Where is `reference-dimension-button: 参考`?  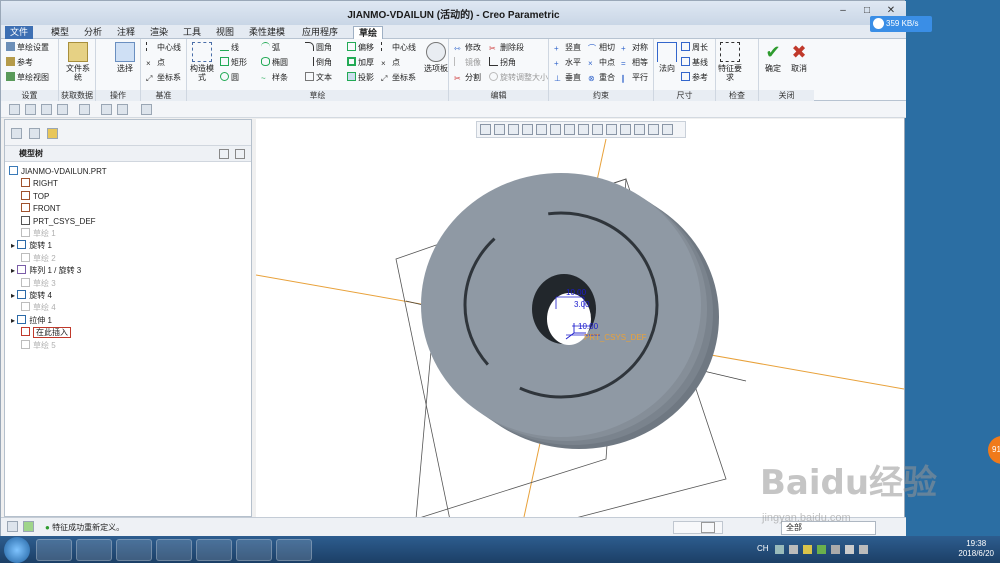 reference-dimension-button: 参考 is located at coordinates (694, 78).